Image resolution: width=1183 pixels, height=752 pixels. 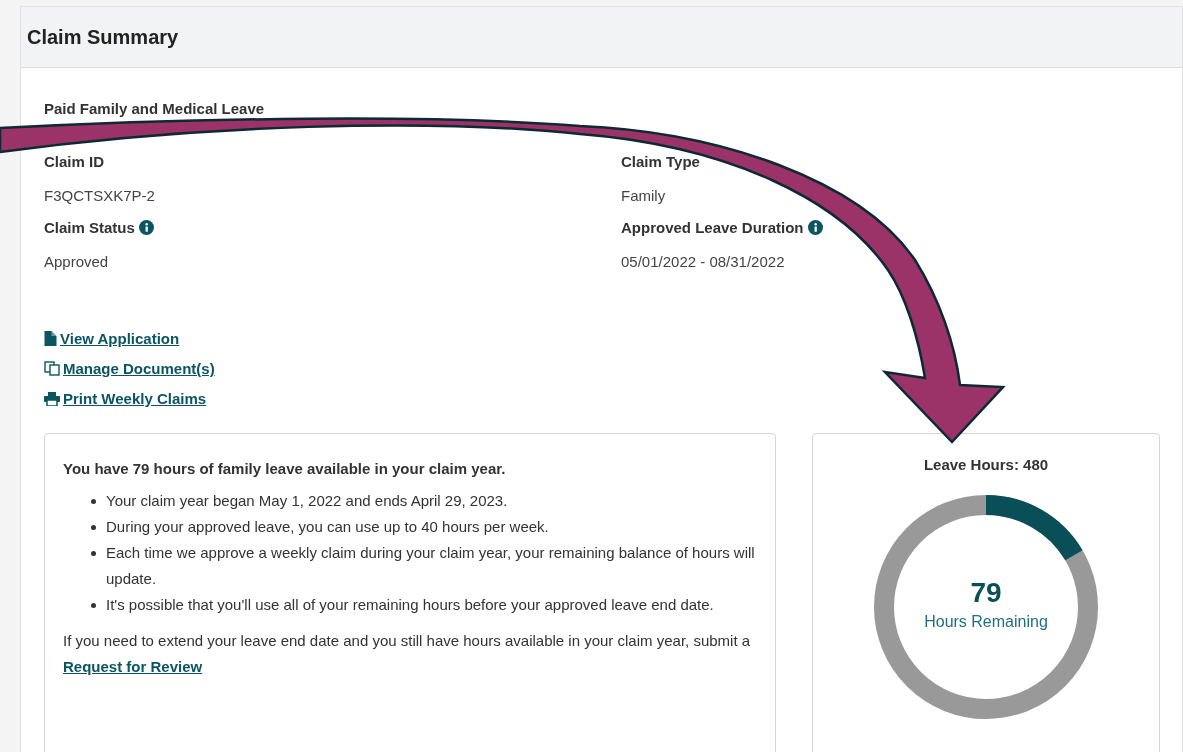 I want to click on hours-caption: Hours Remaining, so click(x=986, y=621).